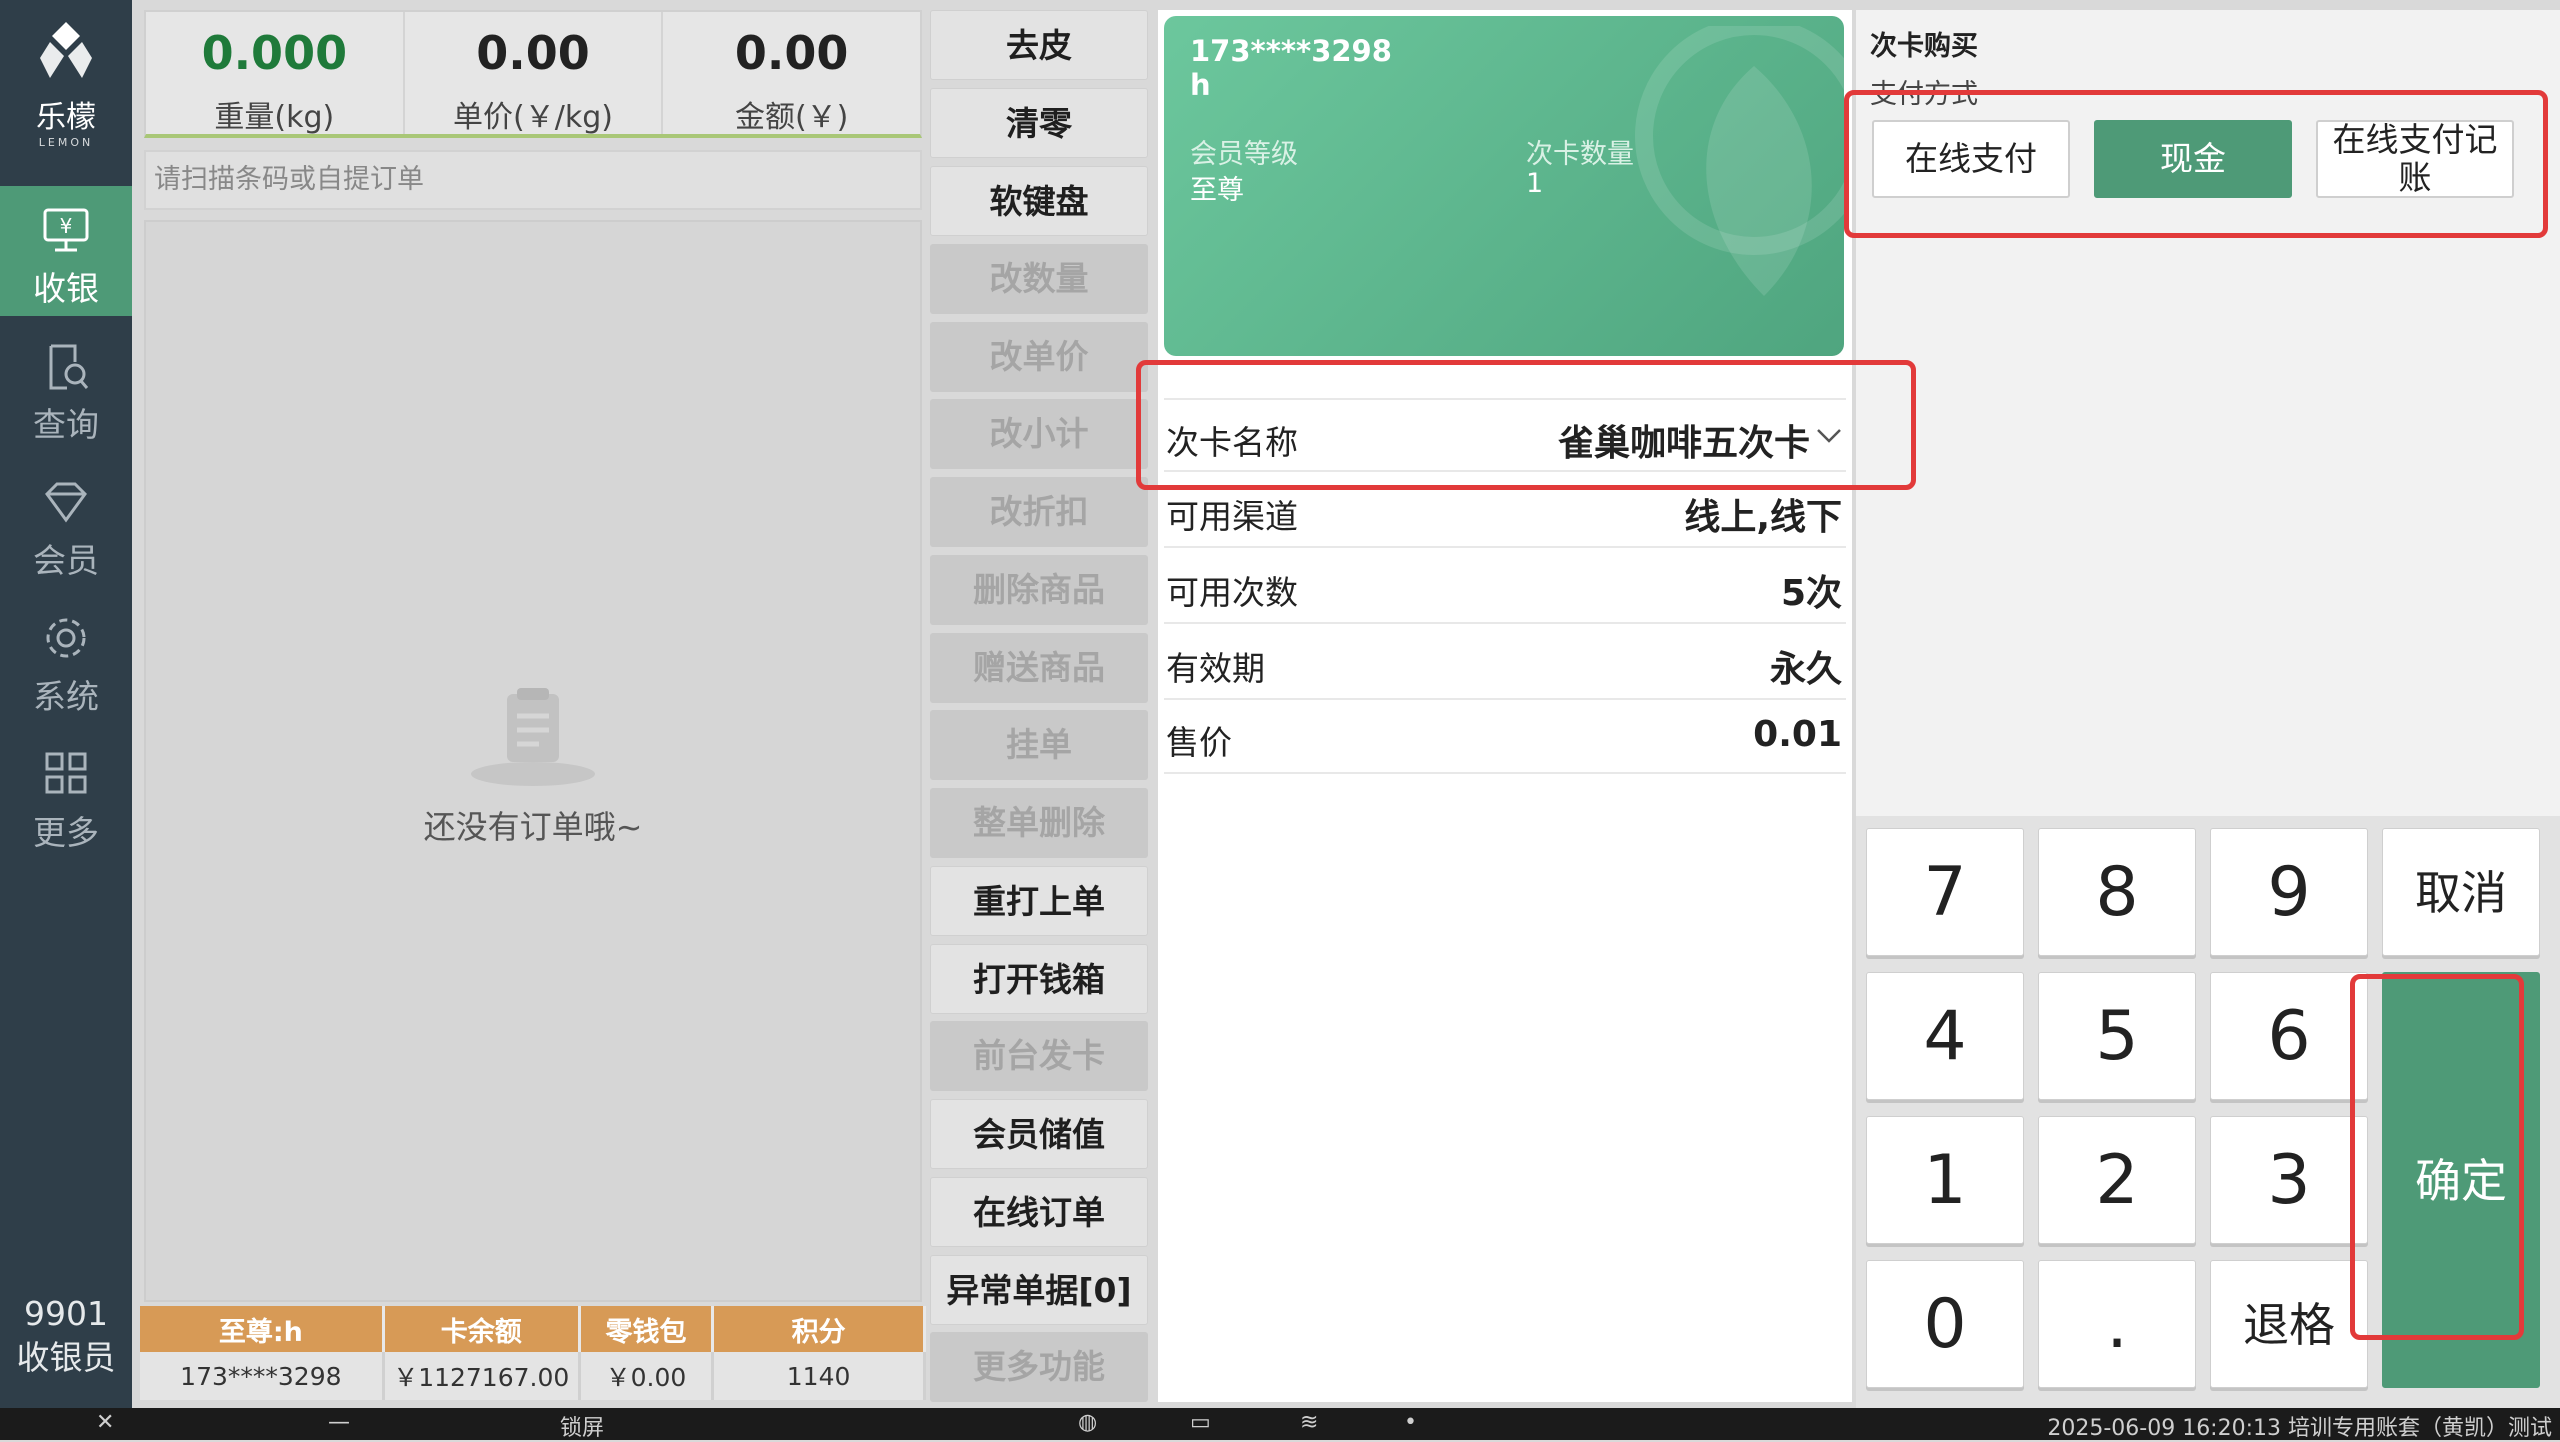 The width and height of the screenshot is (2560, 1442). I want to click on key-9: 9, so click(2289, 892).